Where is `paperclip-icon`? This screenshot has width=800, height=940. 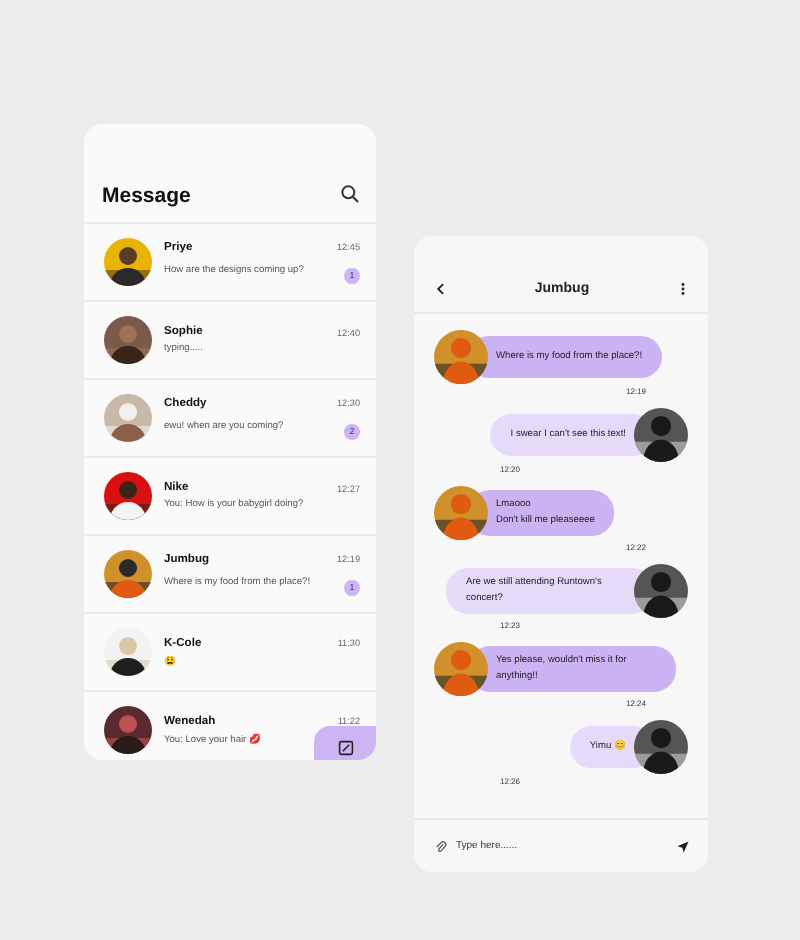
paperclip-icon is located at coordinates (441, 846).